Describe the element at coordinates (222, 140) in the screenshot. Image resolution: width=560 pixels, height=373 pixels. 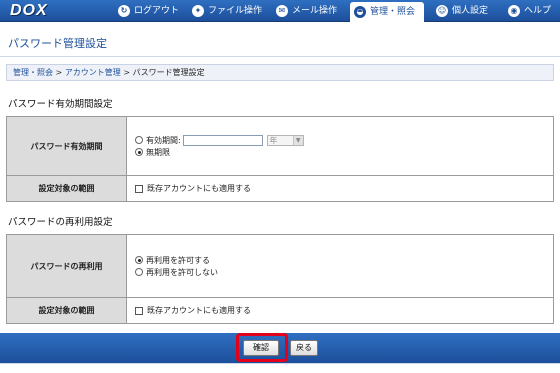
I see `period-input` at that location.